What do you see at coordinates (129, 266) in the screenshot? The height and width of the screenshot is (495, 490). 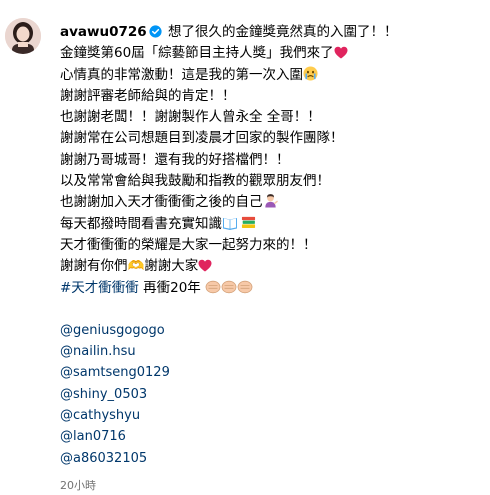 I see `caption-text: 謝謝有你們🫶謝謝大家` at bounding box center [129, 266].